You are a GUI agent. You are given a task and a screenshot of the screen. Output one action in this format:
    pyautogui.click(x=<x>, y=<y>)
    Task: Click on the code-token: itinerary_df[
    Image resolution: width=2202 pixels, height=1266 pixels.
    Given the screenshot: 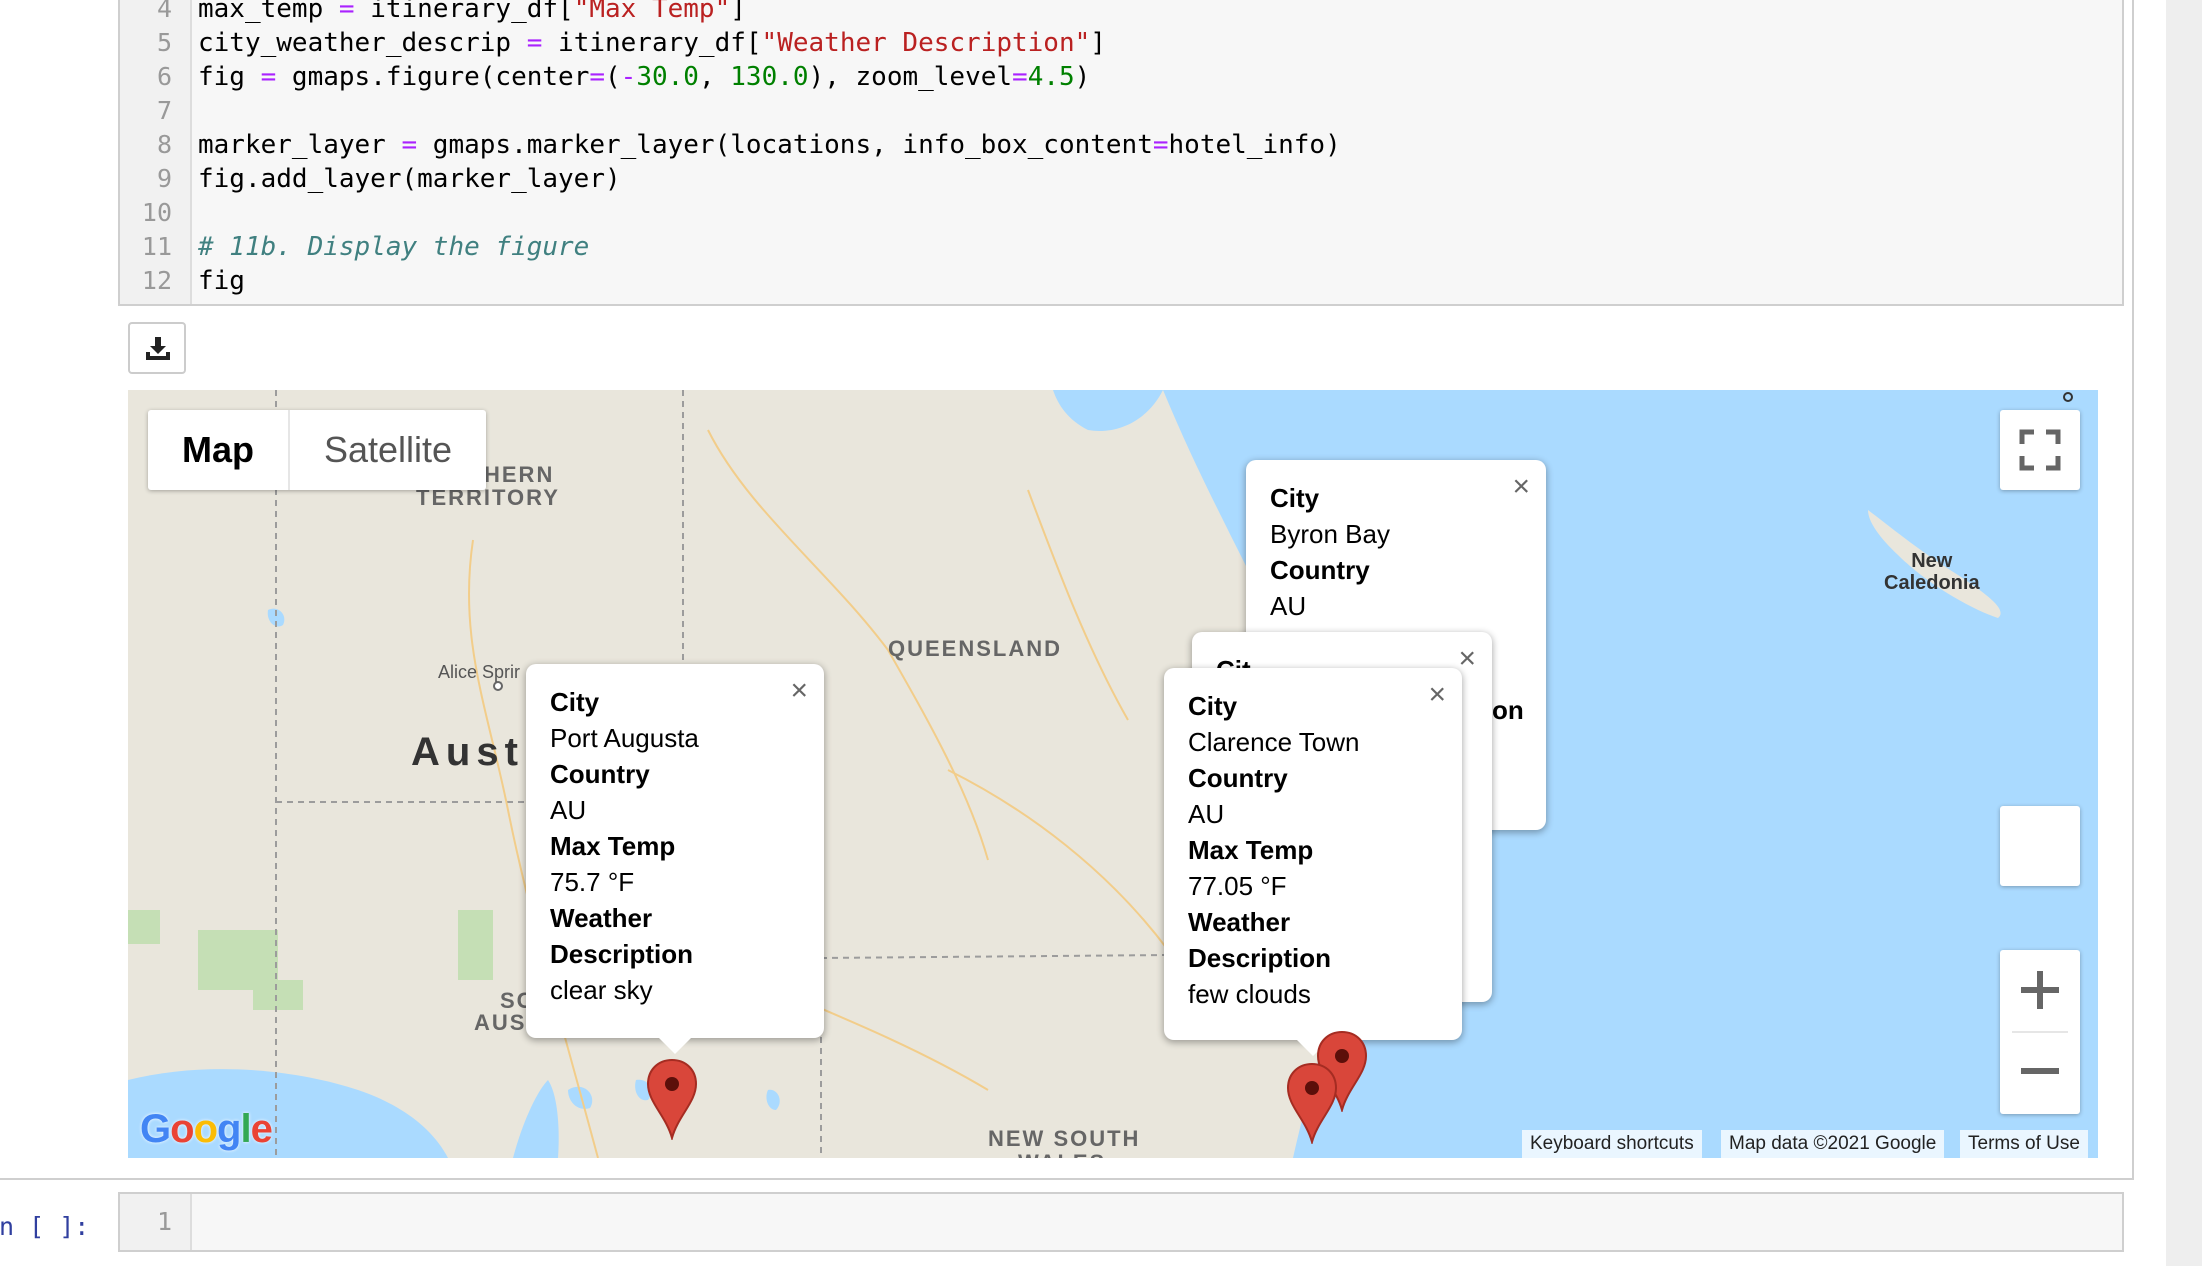 What is the action you would take?
    pyautogui.click(x=652, y=43)
    